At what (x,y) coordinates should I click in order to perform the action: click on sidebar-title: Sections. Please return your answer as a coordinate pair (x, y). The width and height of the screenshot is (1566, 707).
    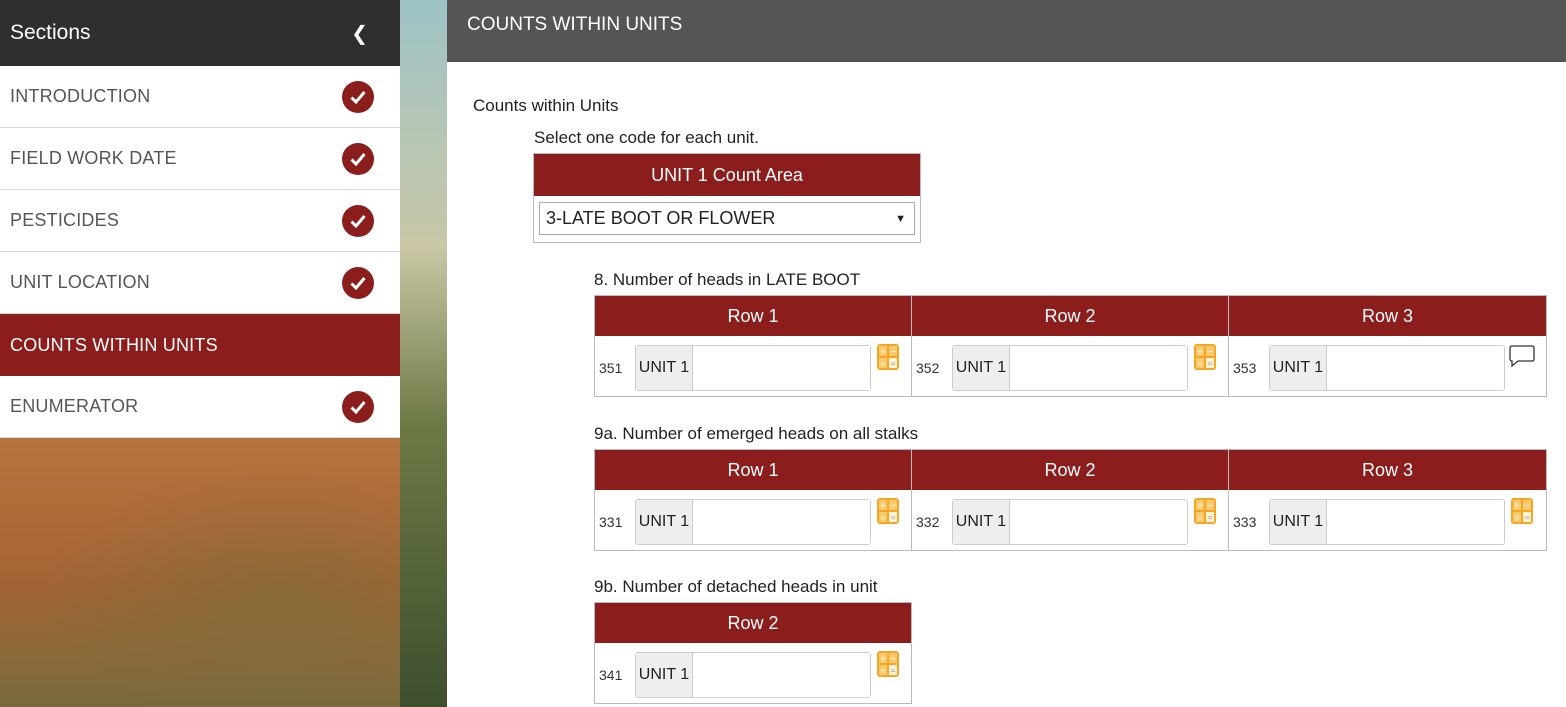
    Looking at the image, I should click on (50, 32).